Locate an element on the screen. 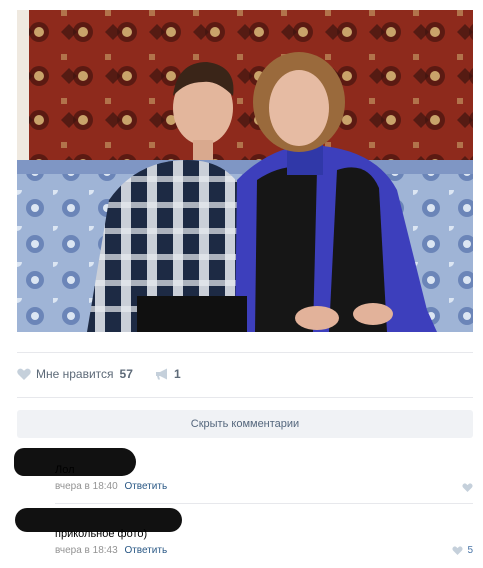  hide-comments-button: Скрыть комментарии is located at coordinates (245, 424).